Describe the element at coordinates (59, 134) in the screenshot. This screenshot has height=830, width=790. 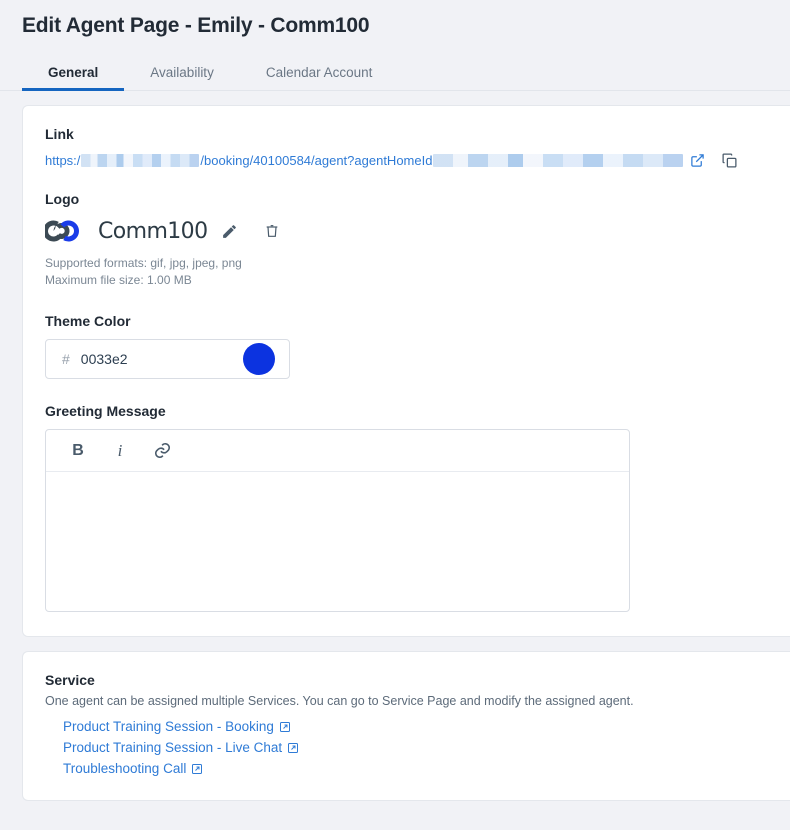
I see `link-section-label: Link` at that location.